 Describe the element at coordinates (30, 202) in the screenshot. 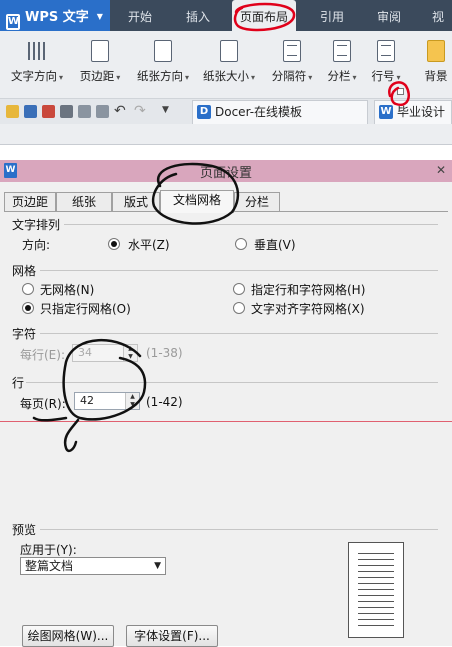

I see `tab-margins: 页边距` at that location.